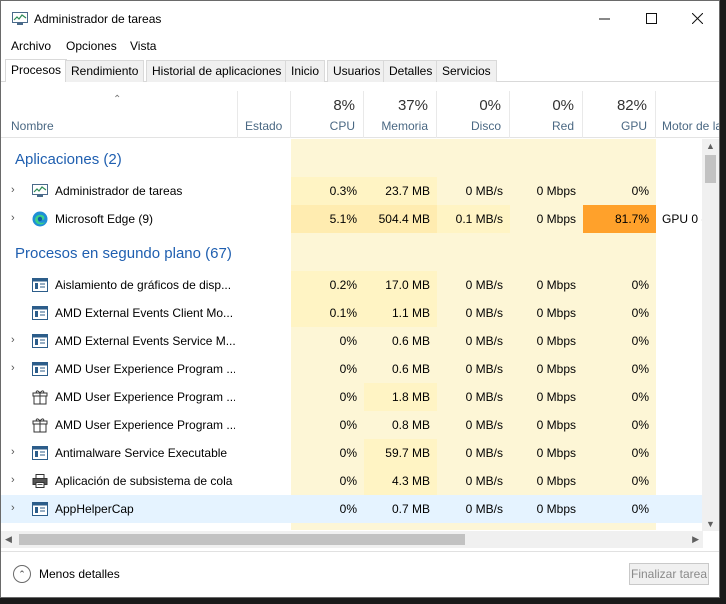 The height and width of the screenshot is (604, 726). What do you see at coordinates (327, 114) in the screenshot?
I see `column-header-cpu: 8% CPU` at bounding box center [327, 114].